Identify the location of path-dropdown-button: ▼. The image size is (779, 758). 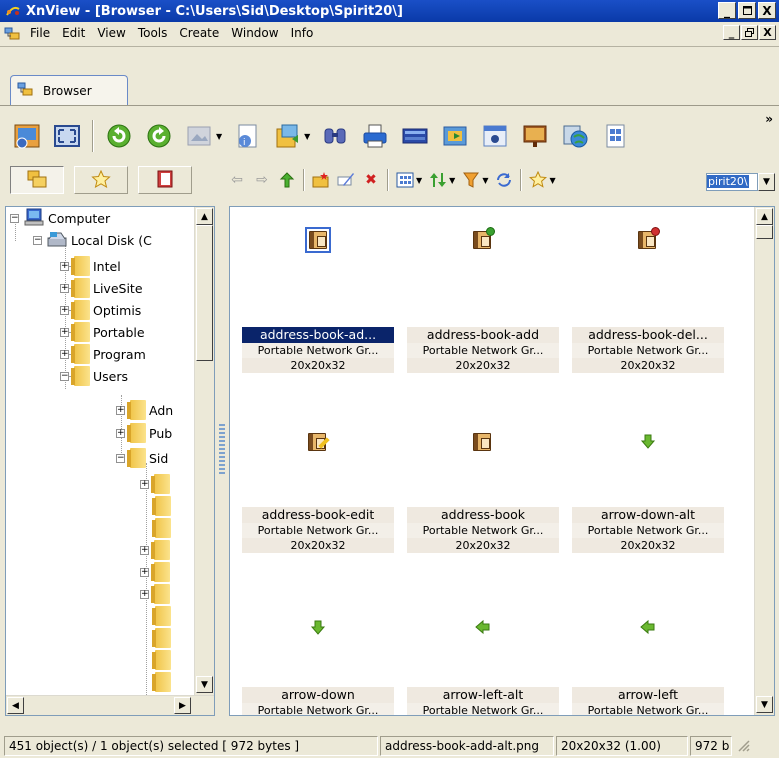
(766, 182).